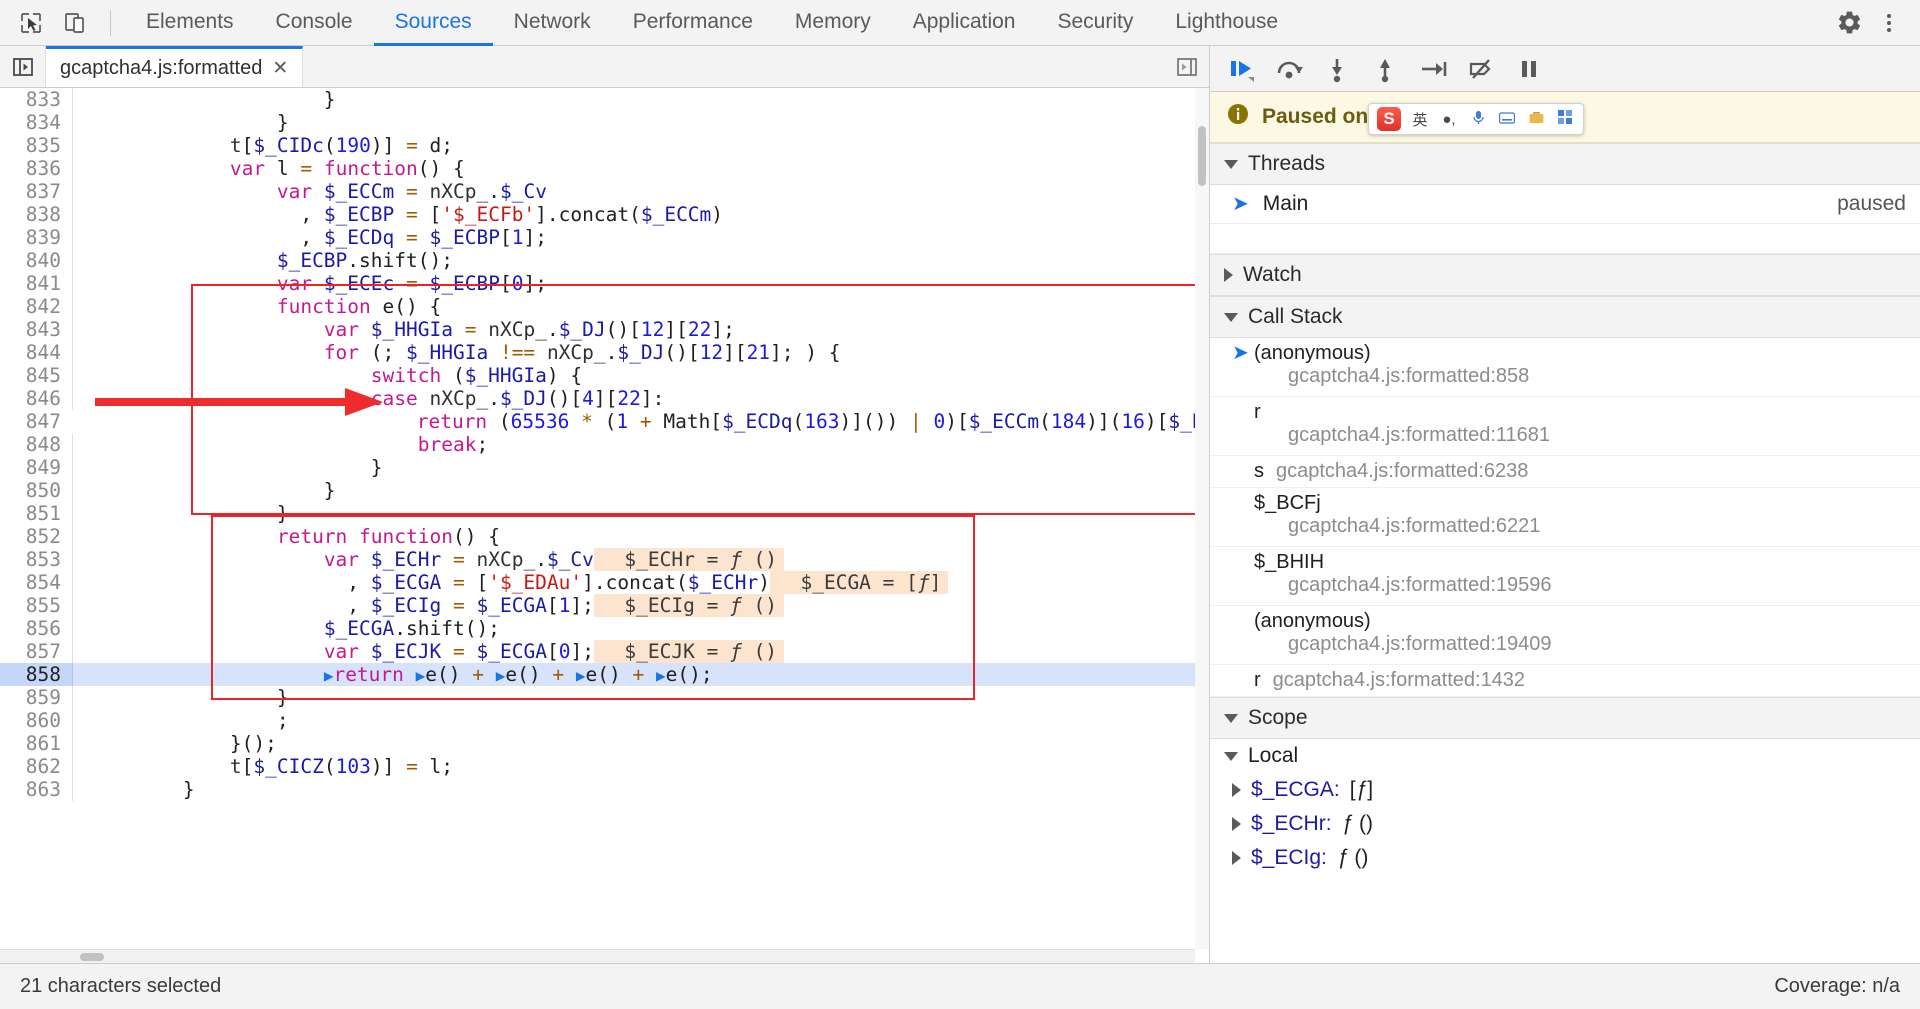 Image resolution: width=1920 pixels, height=1009 pixels. I want to click on tab-performance: Performance, so click(693, 23).